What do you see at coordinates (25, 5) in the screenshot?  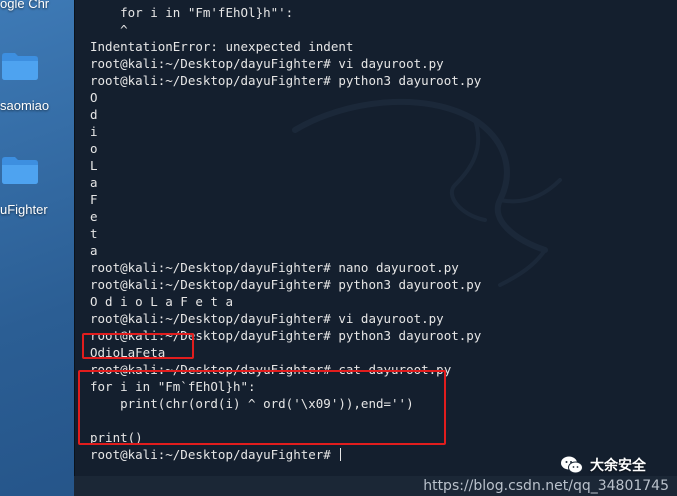 I see `desktop-icon-label: ogle Chr` at bounding box center [25, 5].